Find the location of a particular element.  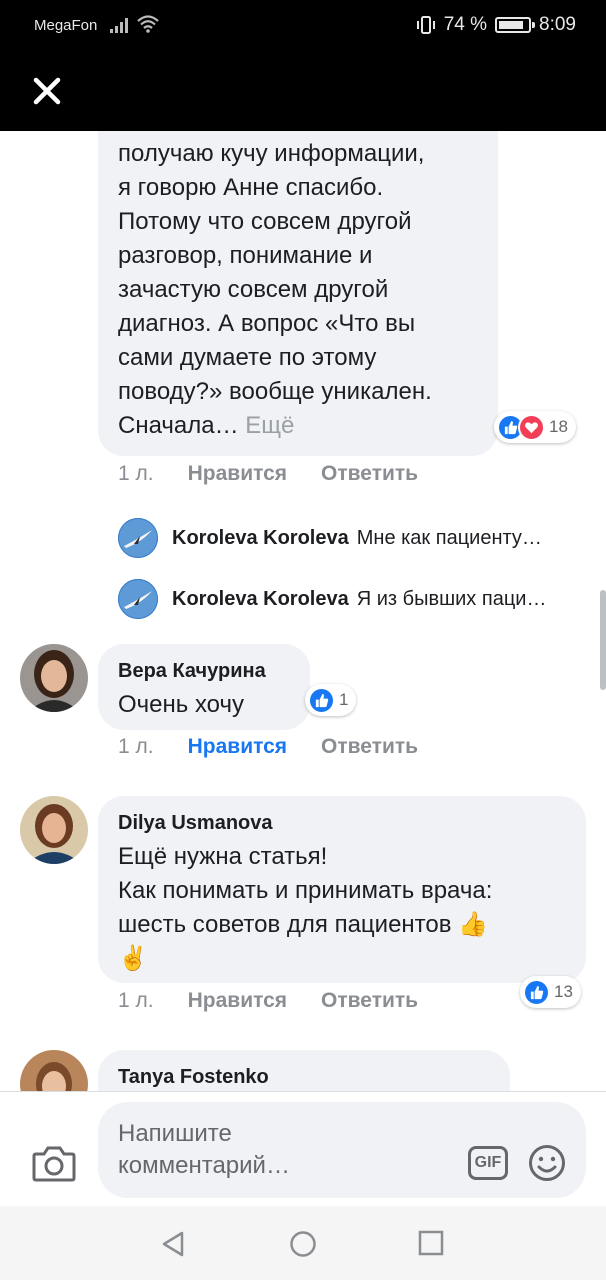

back-icon is located at coordinates (174, 1244).